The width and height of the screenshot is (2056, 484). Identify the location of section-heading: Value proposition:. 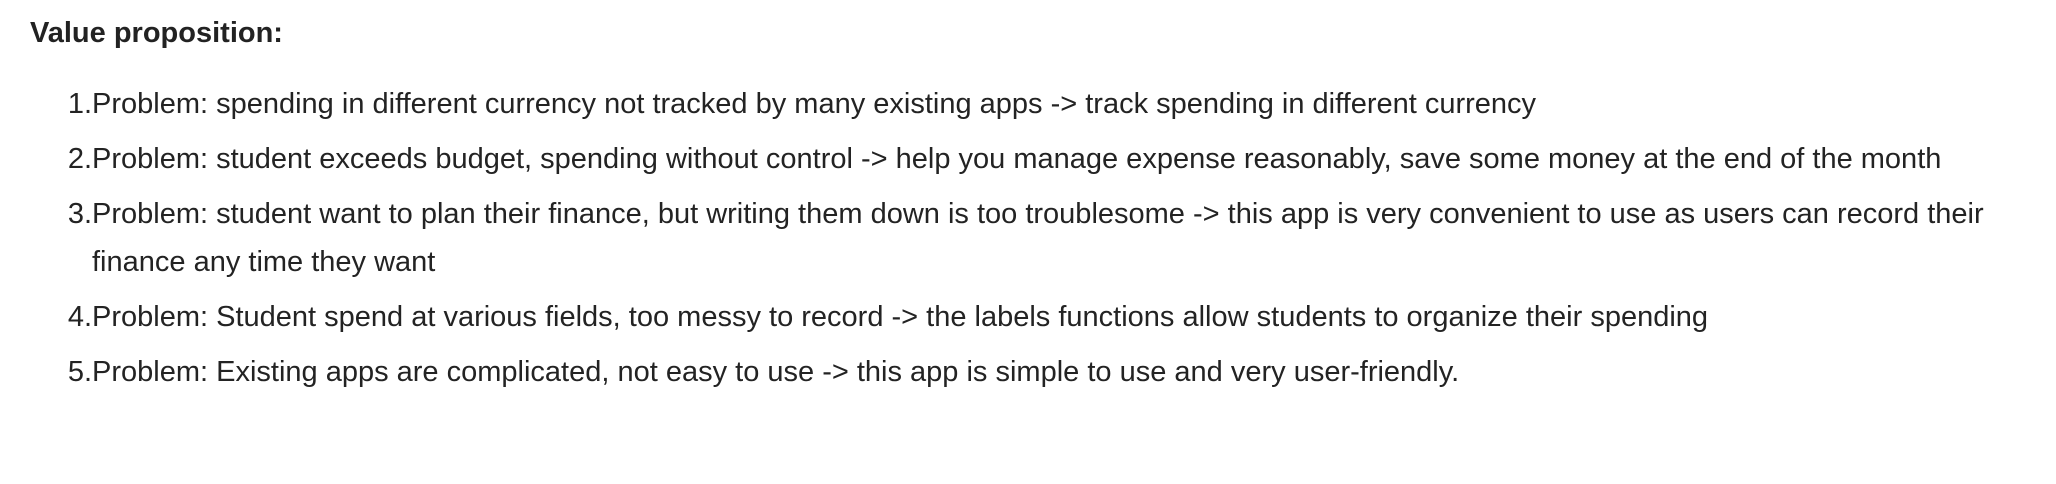
(156, 33).